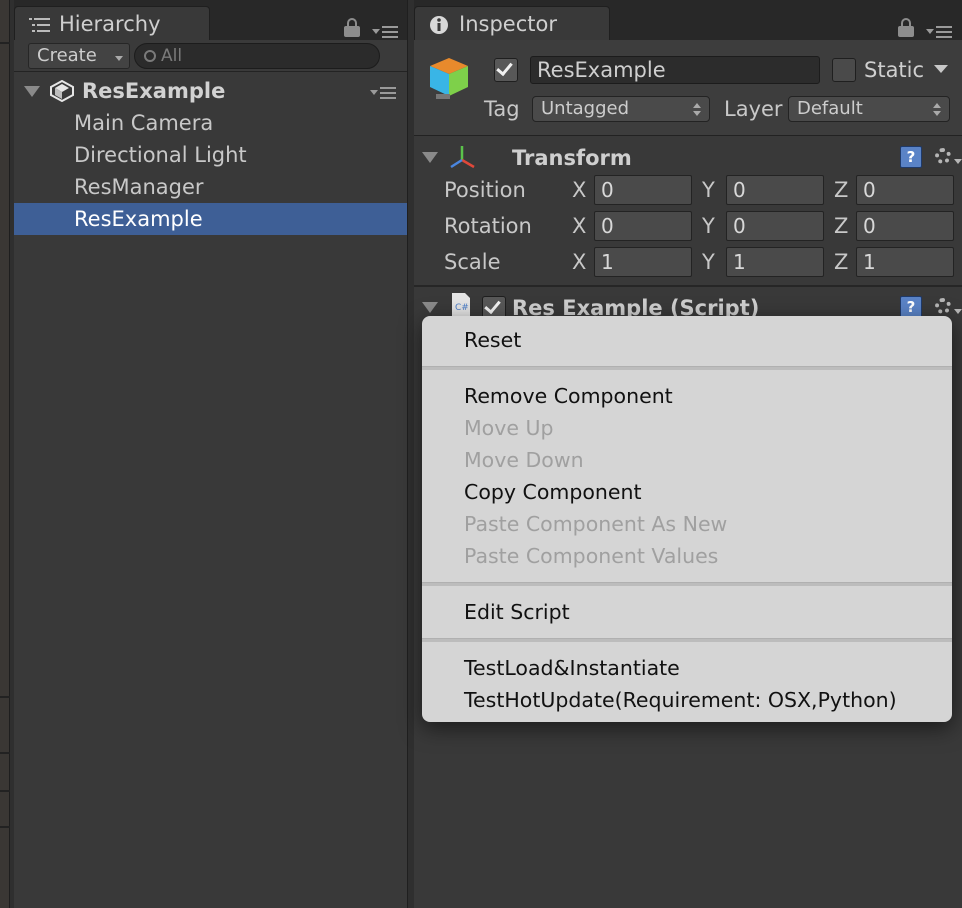 The image size is (962, 908). Describe the element at coordinates (585, 108) in the screenshot. I see `tag-value: Untagged` at that location.